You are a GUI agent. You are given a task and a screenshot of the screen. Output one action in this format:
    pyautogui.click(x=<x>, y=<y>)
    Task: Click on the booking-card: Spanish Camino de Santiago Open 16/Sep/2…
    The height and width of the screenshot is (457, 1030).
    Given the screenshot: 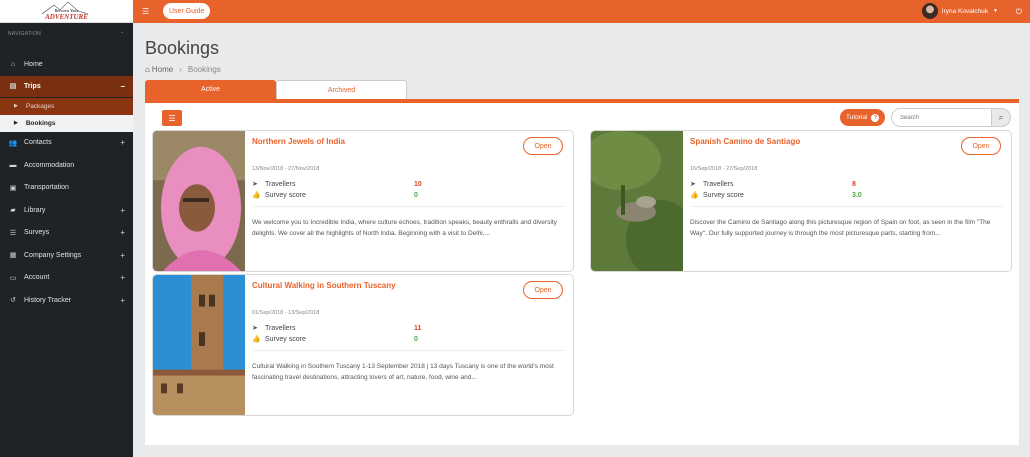 What is the action you would take?
    pyautogui.click(x=801, y=201)
    